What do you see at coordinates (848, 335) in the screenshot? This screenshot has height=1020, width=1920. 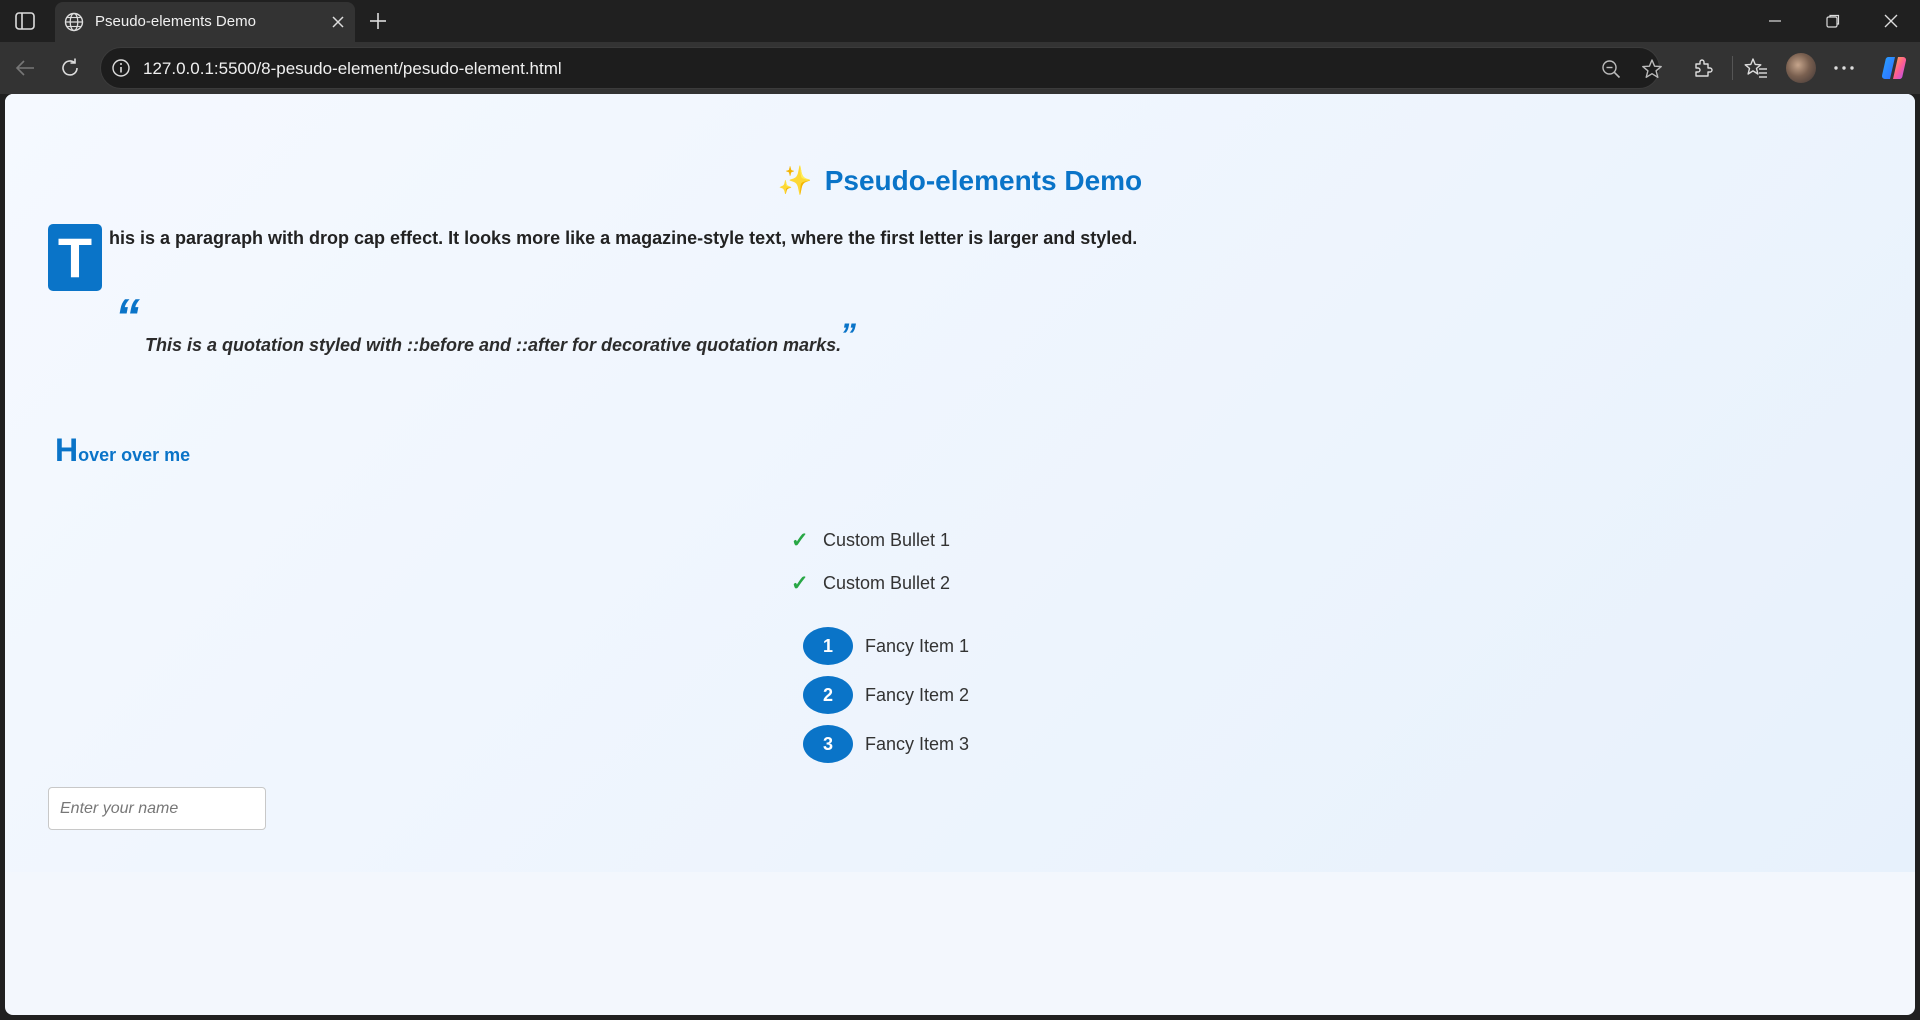 I see `close-quote-mark: ”` at bounding box center [848, 335].